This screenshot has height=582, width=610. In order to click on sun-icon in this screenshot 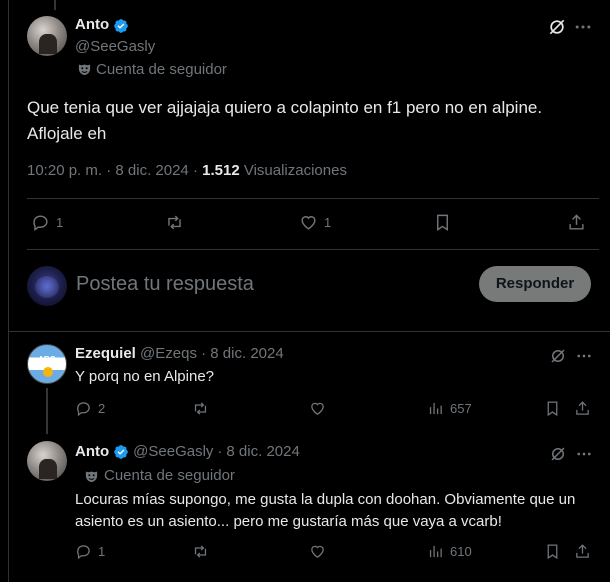, I will do `click(48, 372)`.